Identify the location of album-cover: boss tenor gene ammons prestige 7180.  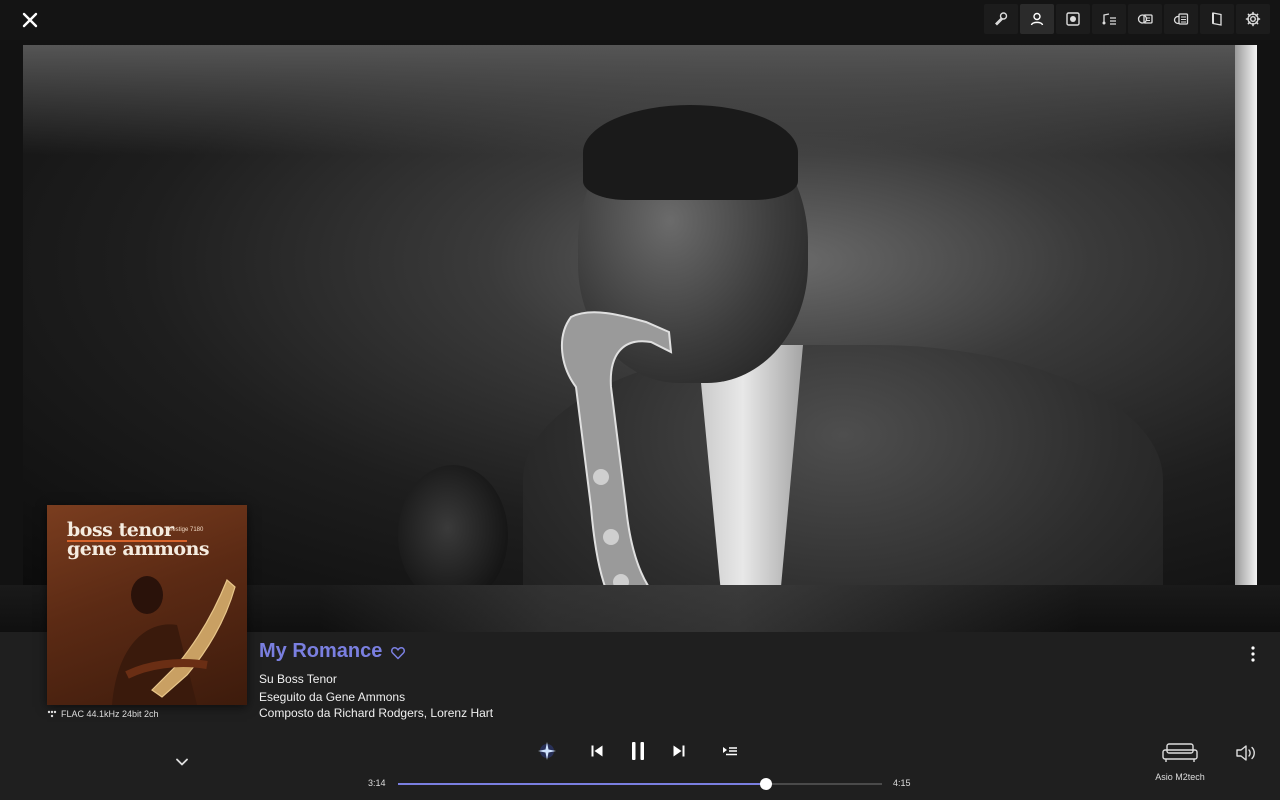
(147, 605).